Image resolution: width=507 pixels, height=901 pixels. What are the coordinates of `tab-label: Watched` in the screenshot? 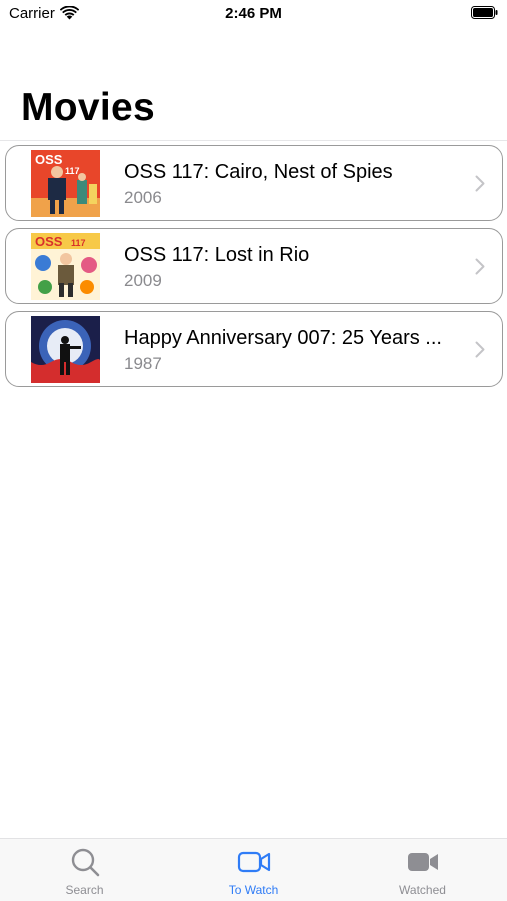 It's located at (422, 890).